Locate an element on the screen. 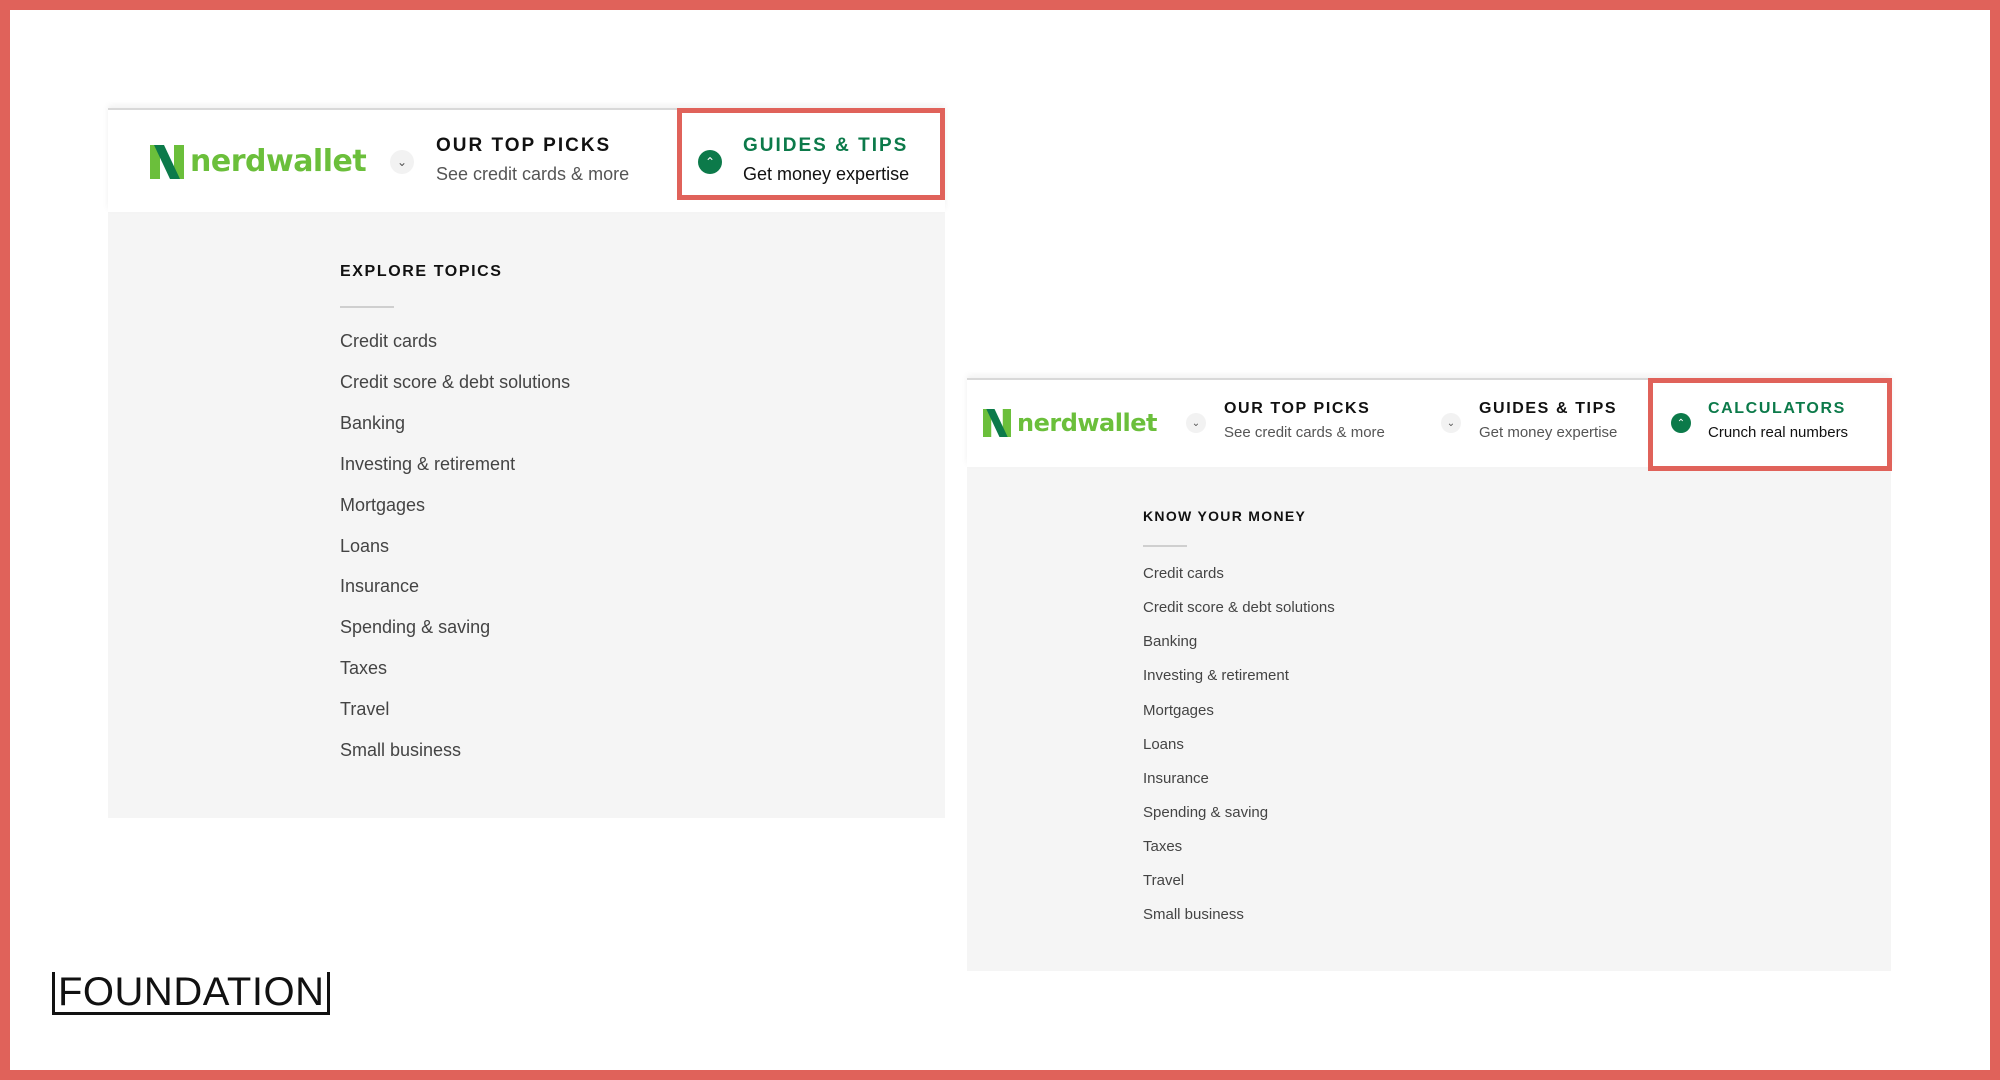 This screenshot has height=1080, width=2000. nav-subtitle: Get money expertise is located at coordinates (1548, 432).